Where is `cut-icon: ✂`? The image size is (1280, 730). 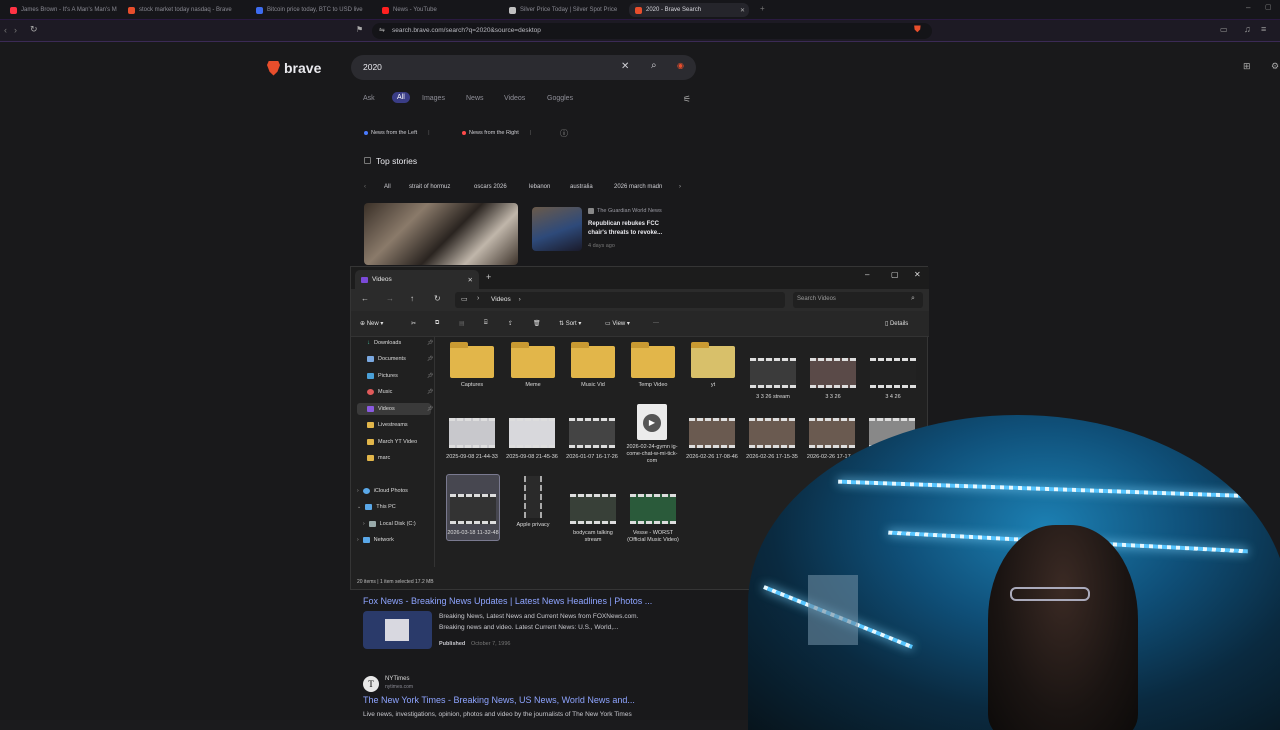 cut-icon: ✂ is located at coordinates (413, 323).